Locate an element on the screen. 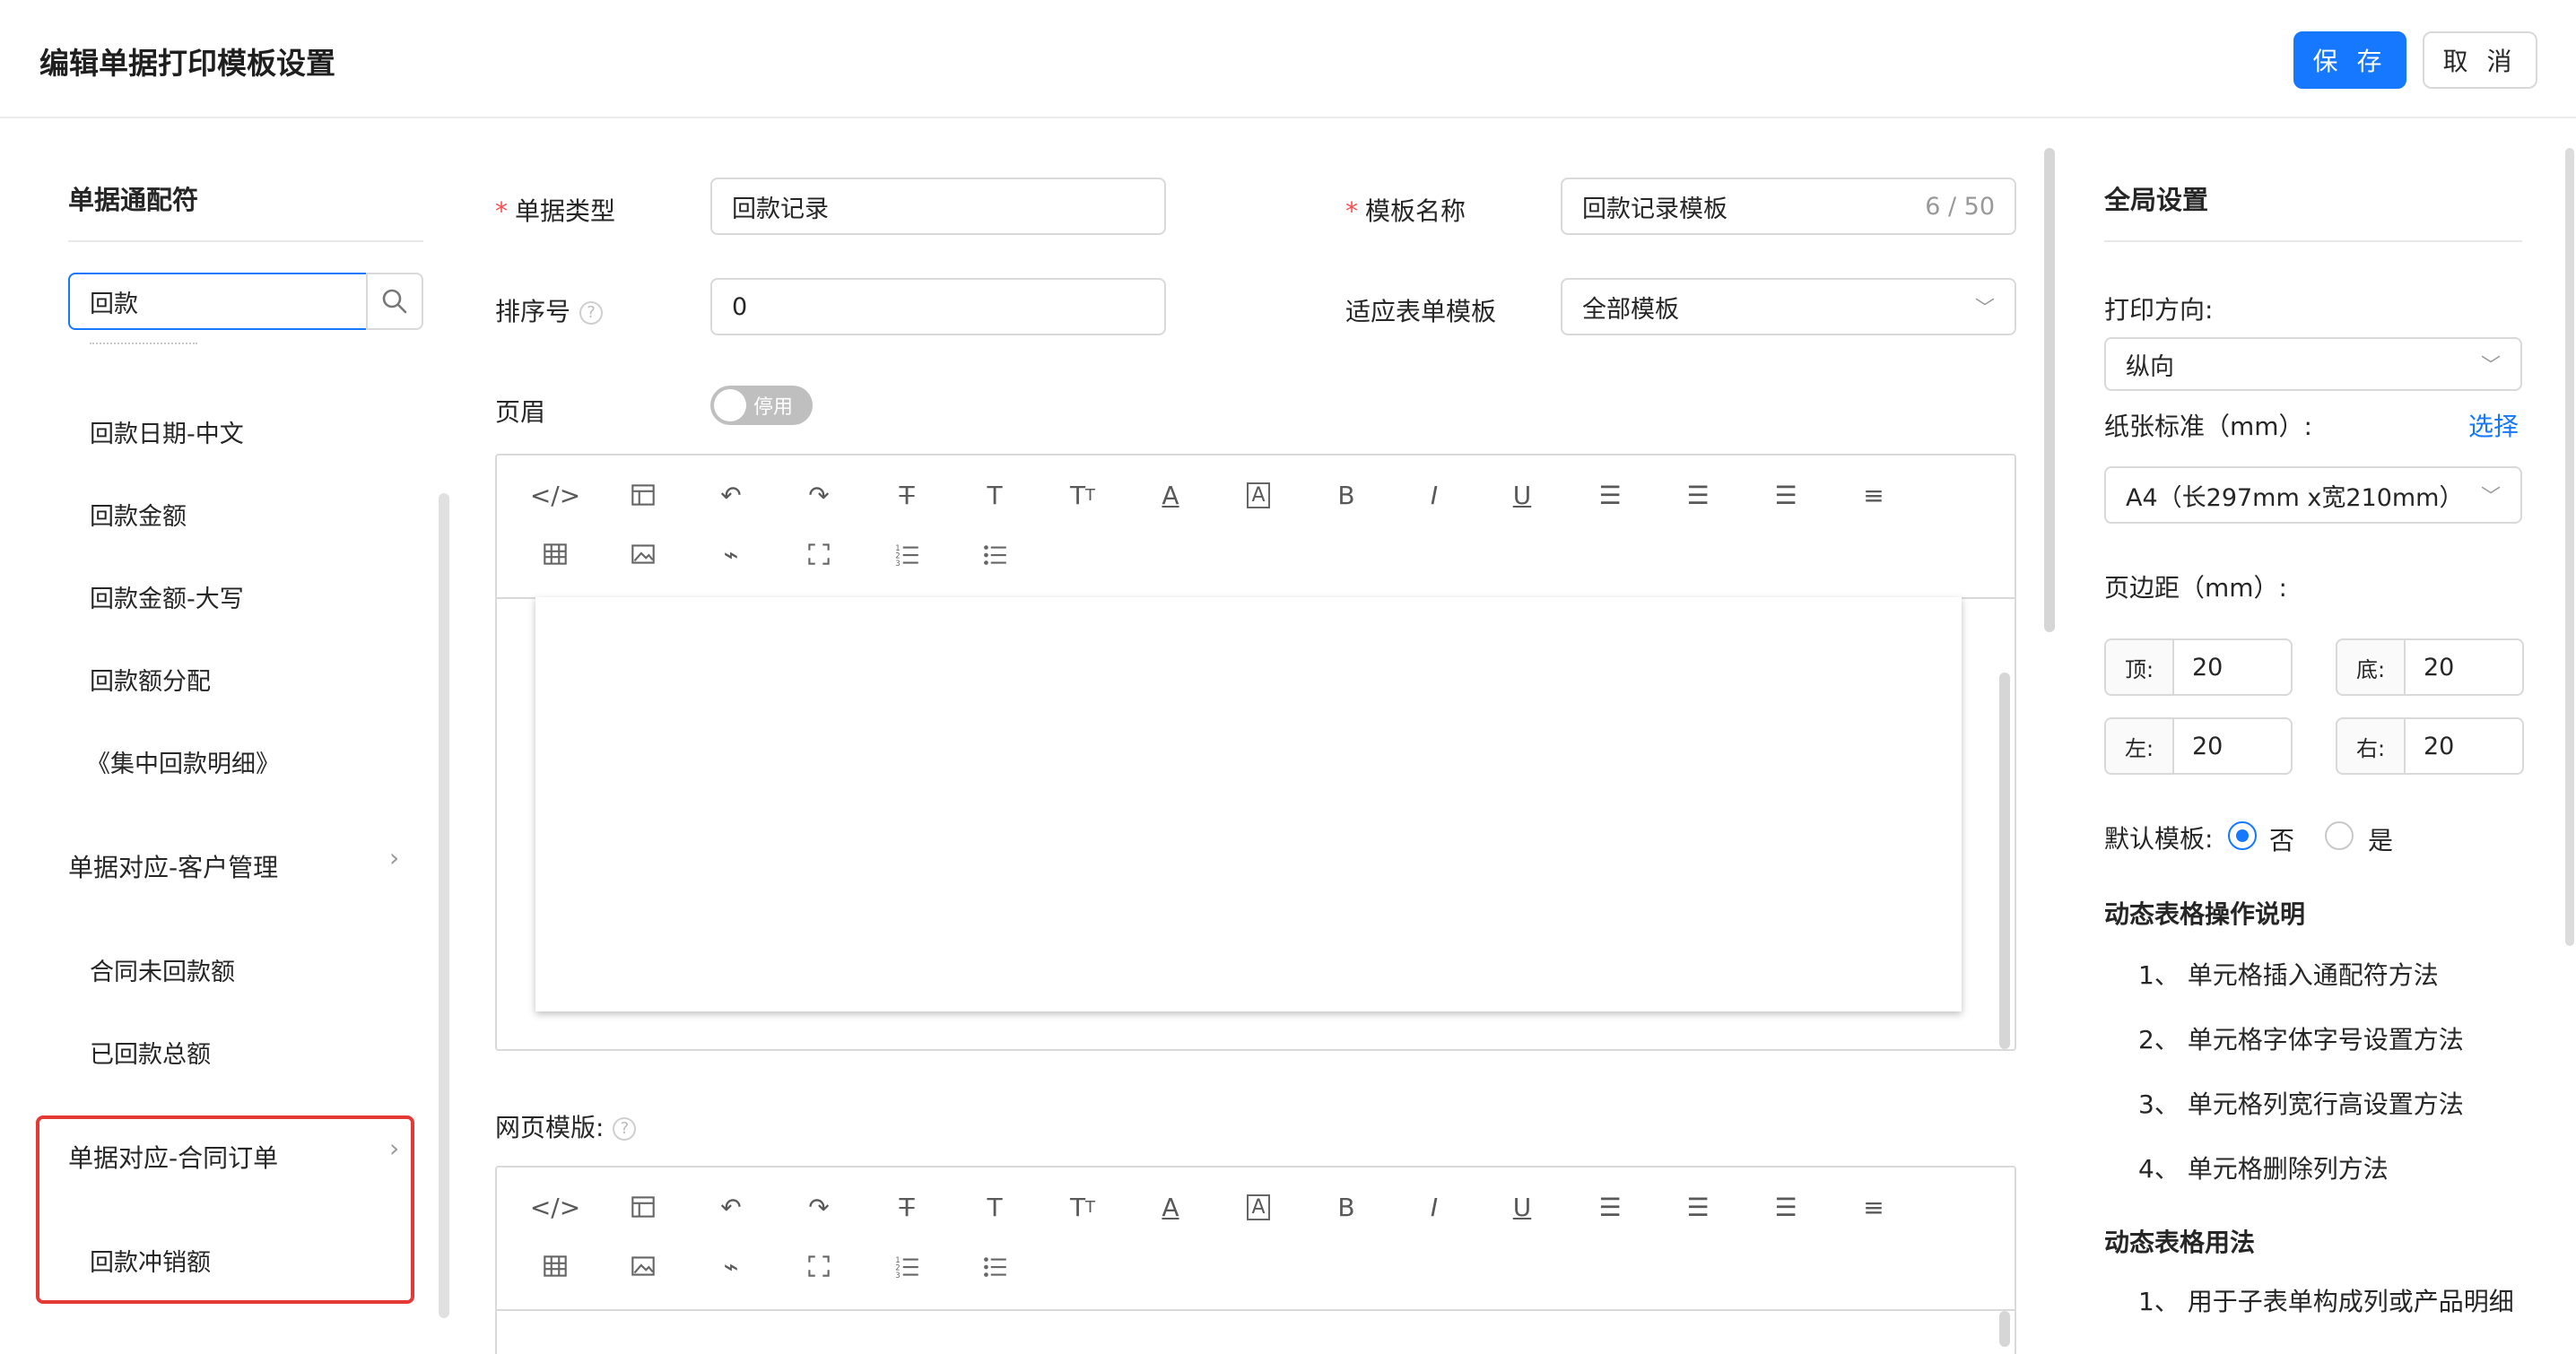  wildcard-item: 回款金额-大写 is located at coordinates (167, 596).